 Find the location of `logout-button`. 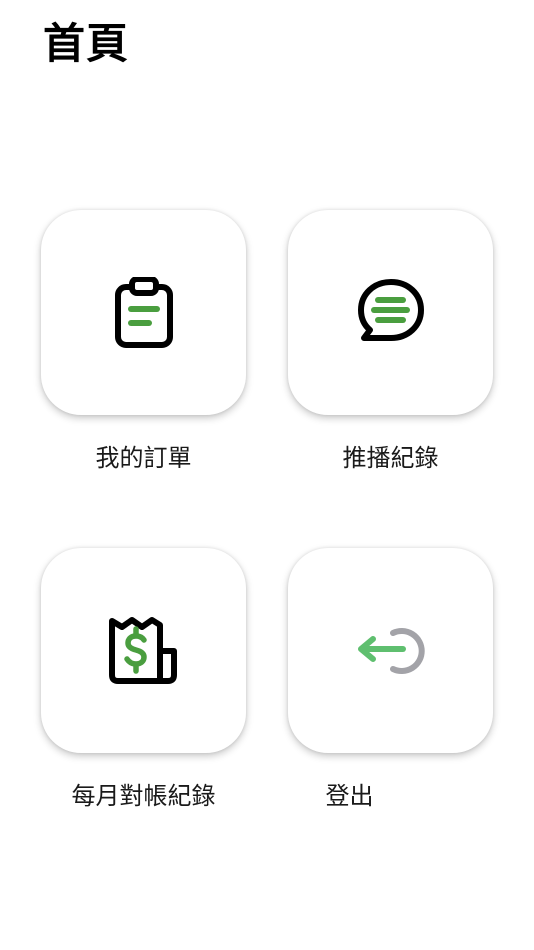

logout-button is located at coordinates (390, 650).